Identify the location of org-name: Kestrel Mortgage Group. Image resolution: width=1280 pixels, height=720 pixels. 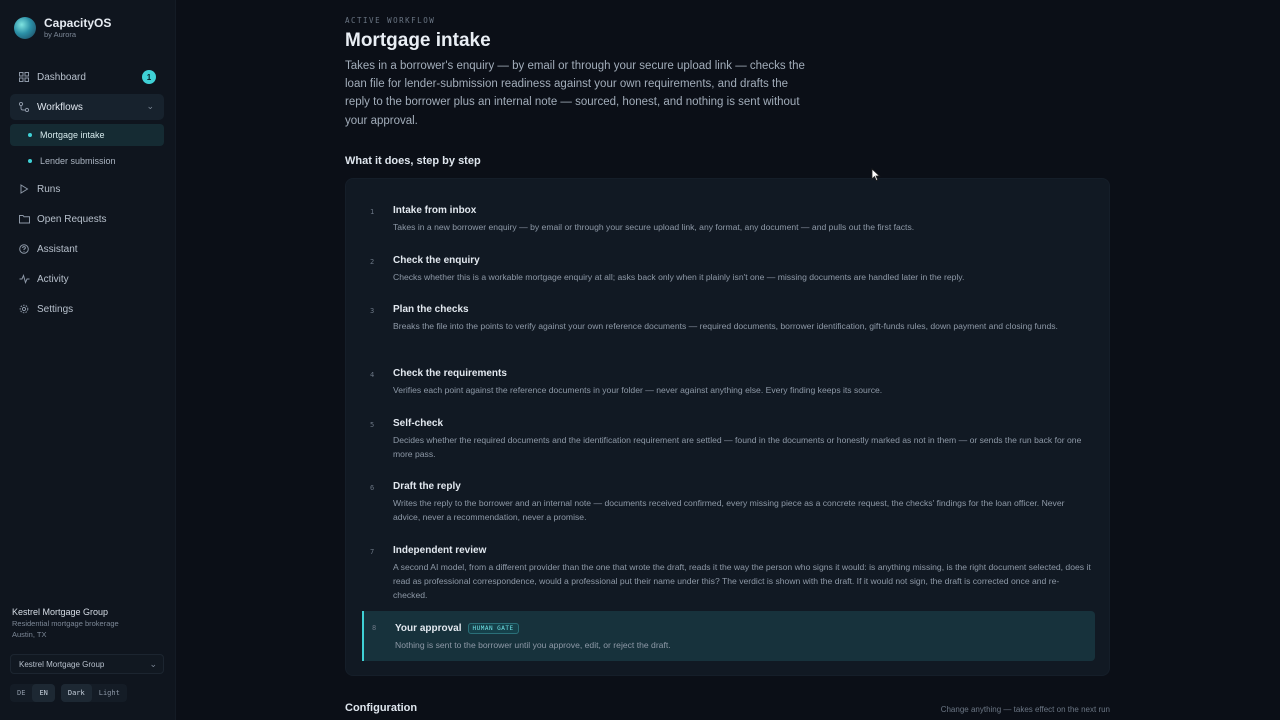
(60, 612).